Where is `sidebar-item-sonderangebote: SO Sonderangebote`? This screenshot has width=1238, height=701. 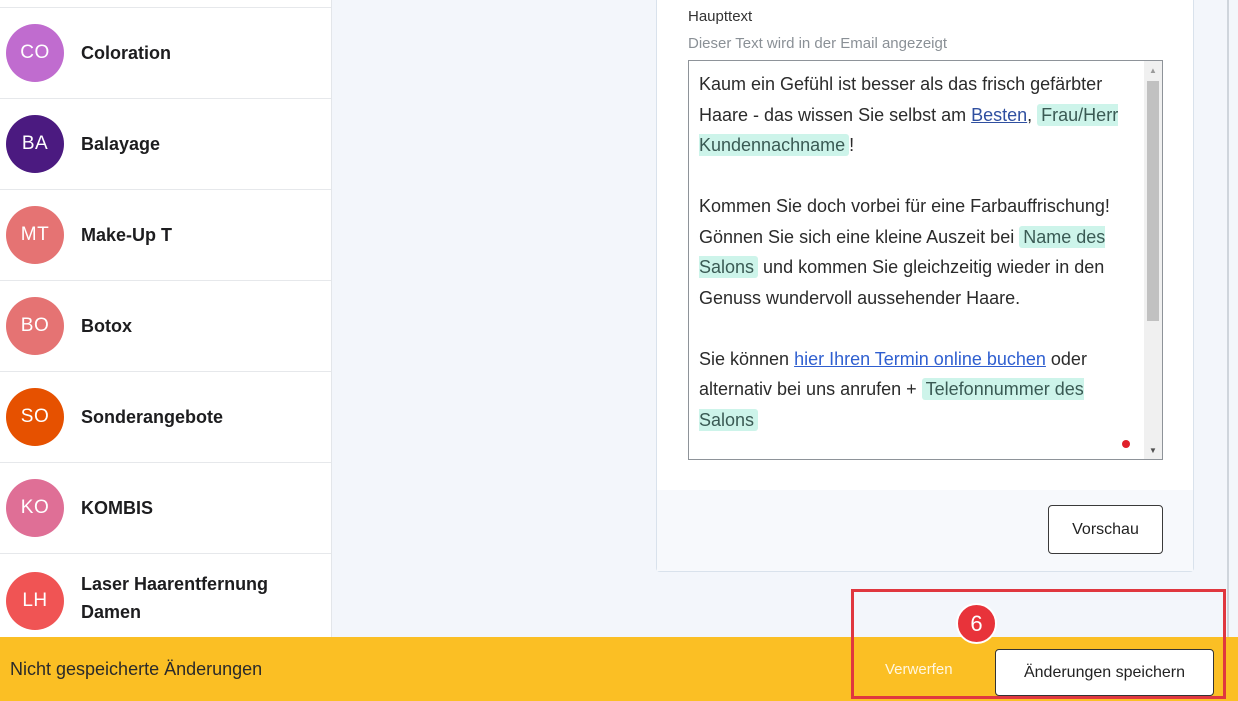
sidebar-item-sonderangebote: SO Sonderangebote is located at coordinates (165, 417).